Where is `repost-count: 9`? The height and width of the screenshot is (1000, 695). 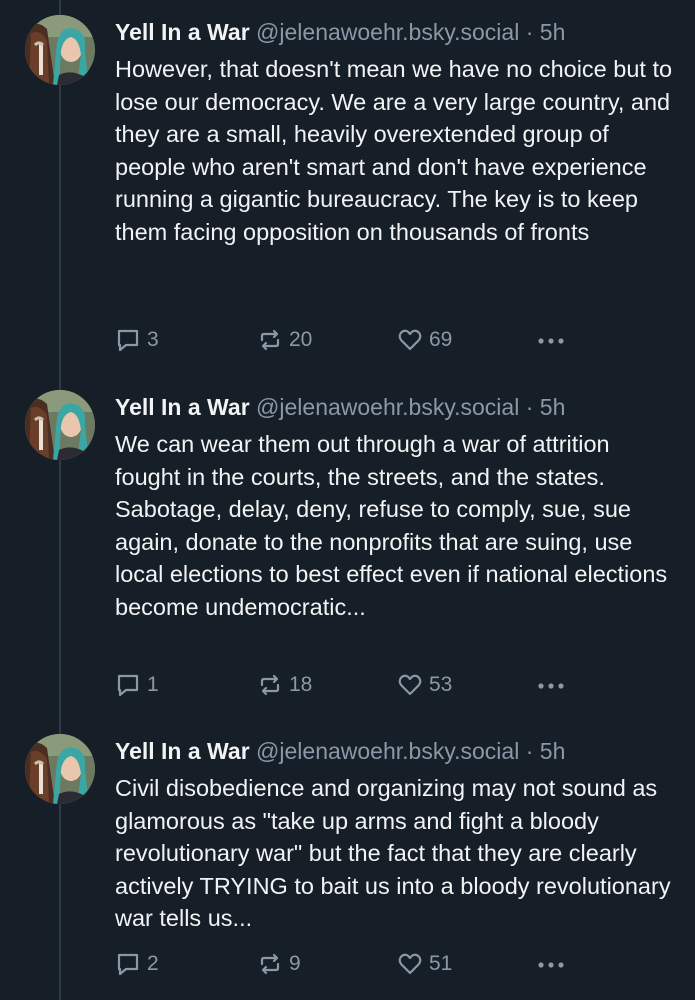
repost-count: 9 is located at coordinates (295, 963).